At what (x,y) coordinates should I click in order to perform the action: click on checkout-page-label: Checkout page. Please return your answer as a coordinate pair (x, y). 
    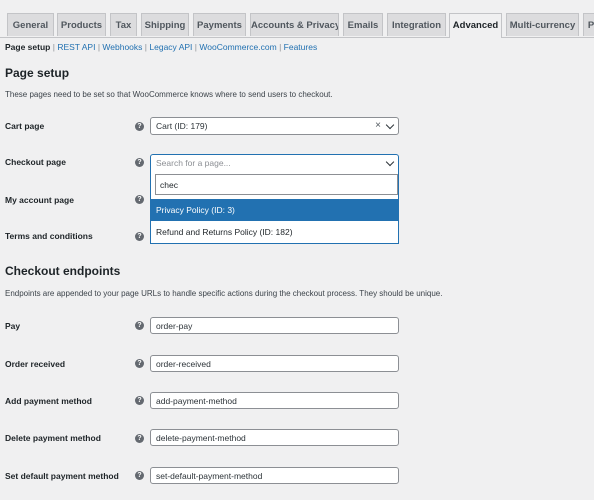
    Looking at the image, I should click on (35, 162).